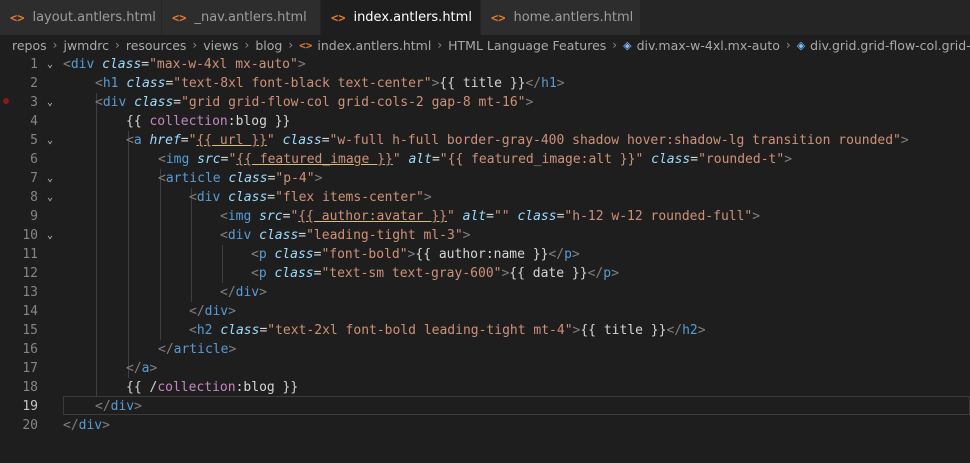 This screenshot has height=463, width=970. What do you see at coordinates (485, 349) in the screenshot?
I see `code-line: 16 </article>` at bounding box center [485, 349].